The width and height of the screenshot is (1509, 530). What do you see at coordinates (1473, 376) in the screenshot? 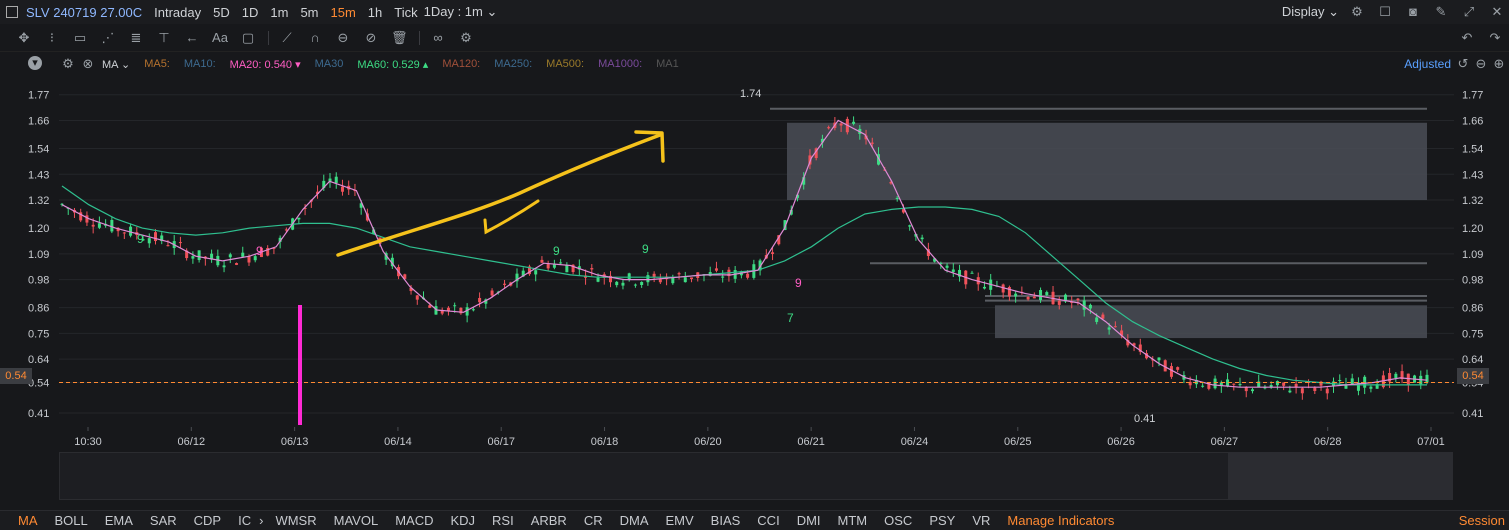
I see `current-price-tag-right: 0.54` at bounding box center [1473, 376].